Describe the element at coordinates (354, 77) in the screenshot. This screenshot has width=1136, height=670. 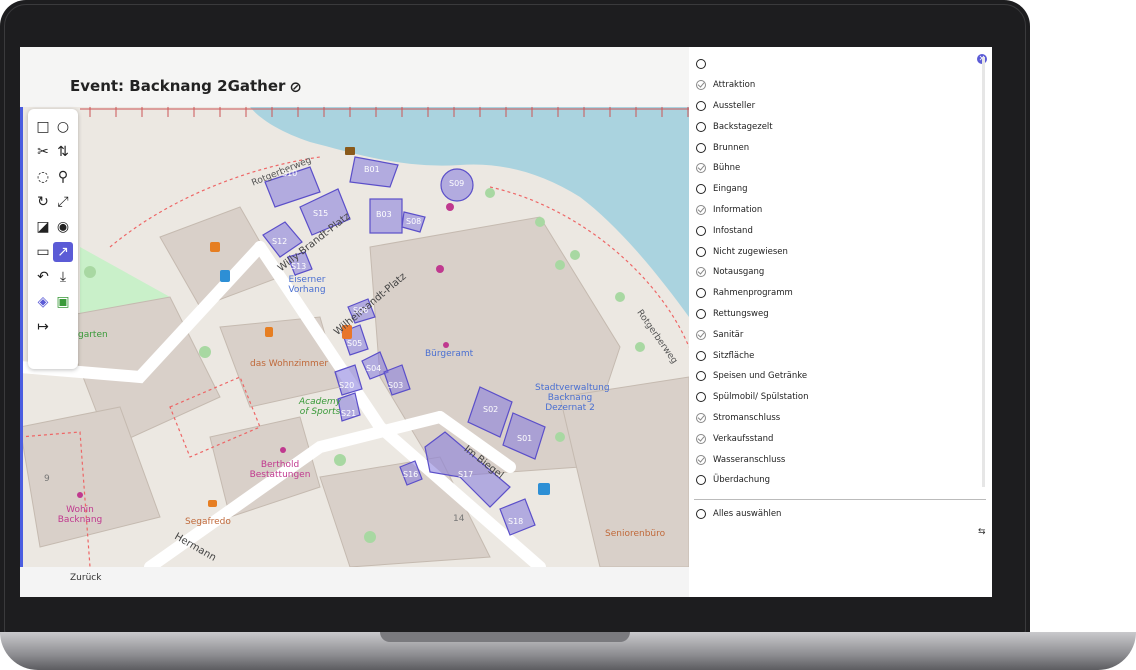
I see `title-bar: Event: Backnang 2Gather ⊘` at that location.